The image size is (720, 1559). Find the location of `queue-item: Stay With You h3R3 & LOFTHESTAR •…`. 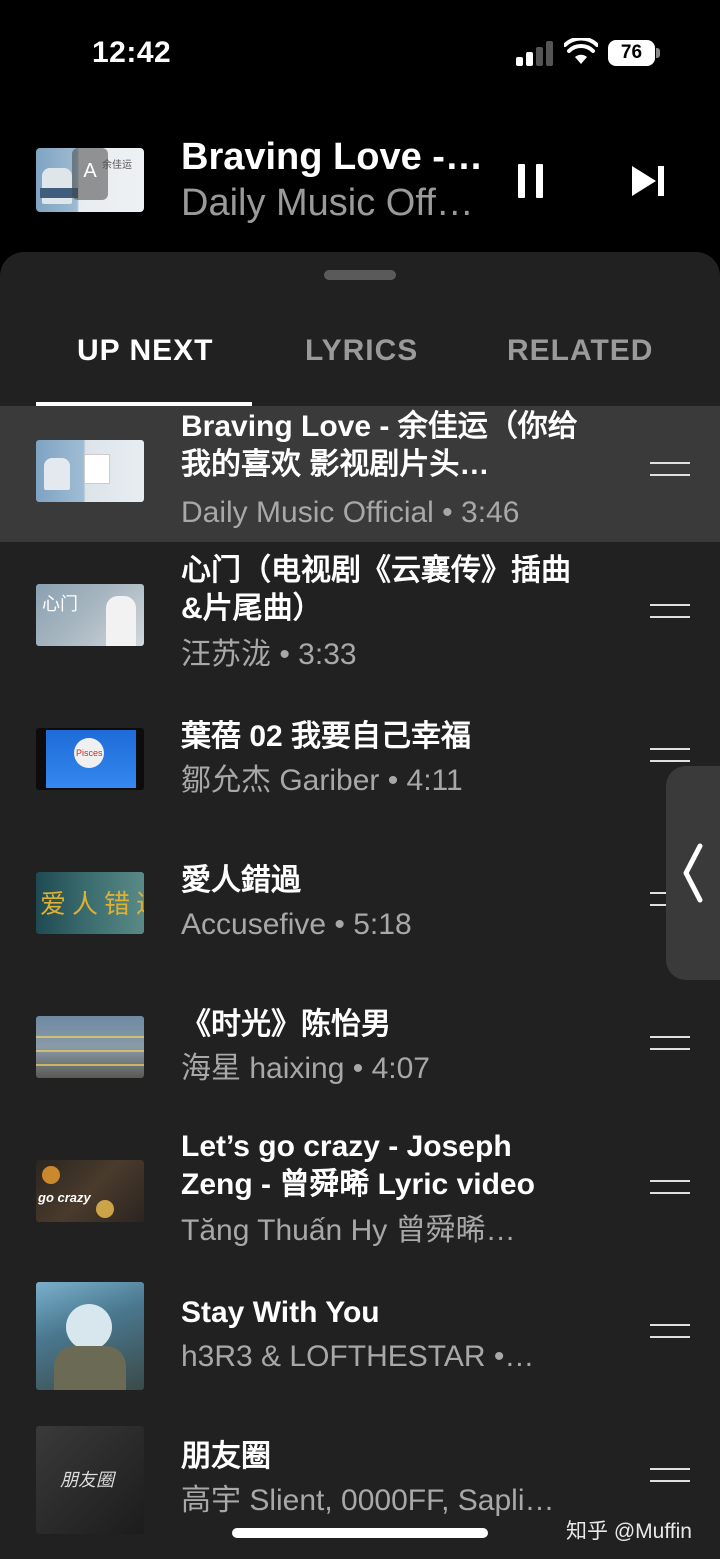

queue-item: Stay With You h3R3 & LOFTHESTAR •… is located at coordinates (360, 1338).